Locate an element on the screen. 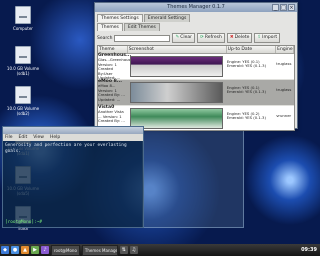 This screenshot has width=320, height=256. menu-view: View is located at coordinates (38, 137).